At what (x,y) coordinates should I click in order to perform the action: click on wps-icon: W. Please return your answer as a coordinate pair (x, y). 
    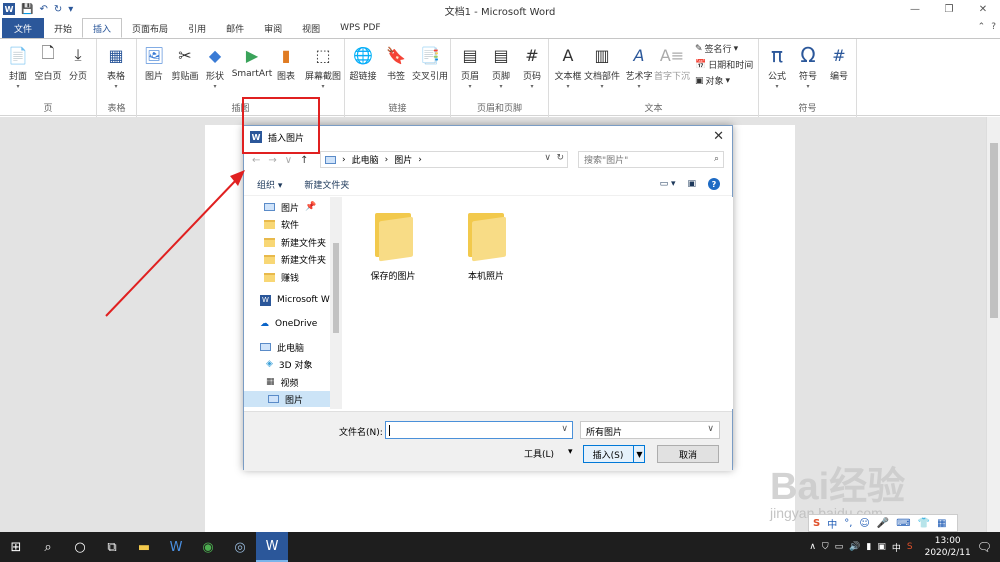
    Looking at the image, I should click on (176, 547).